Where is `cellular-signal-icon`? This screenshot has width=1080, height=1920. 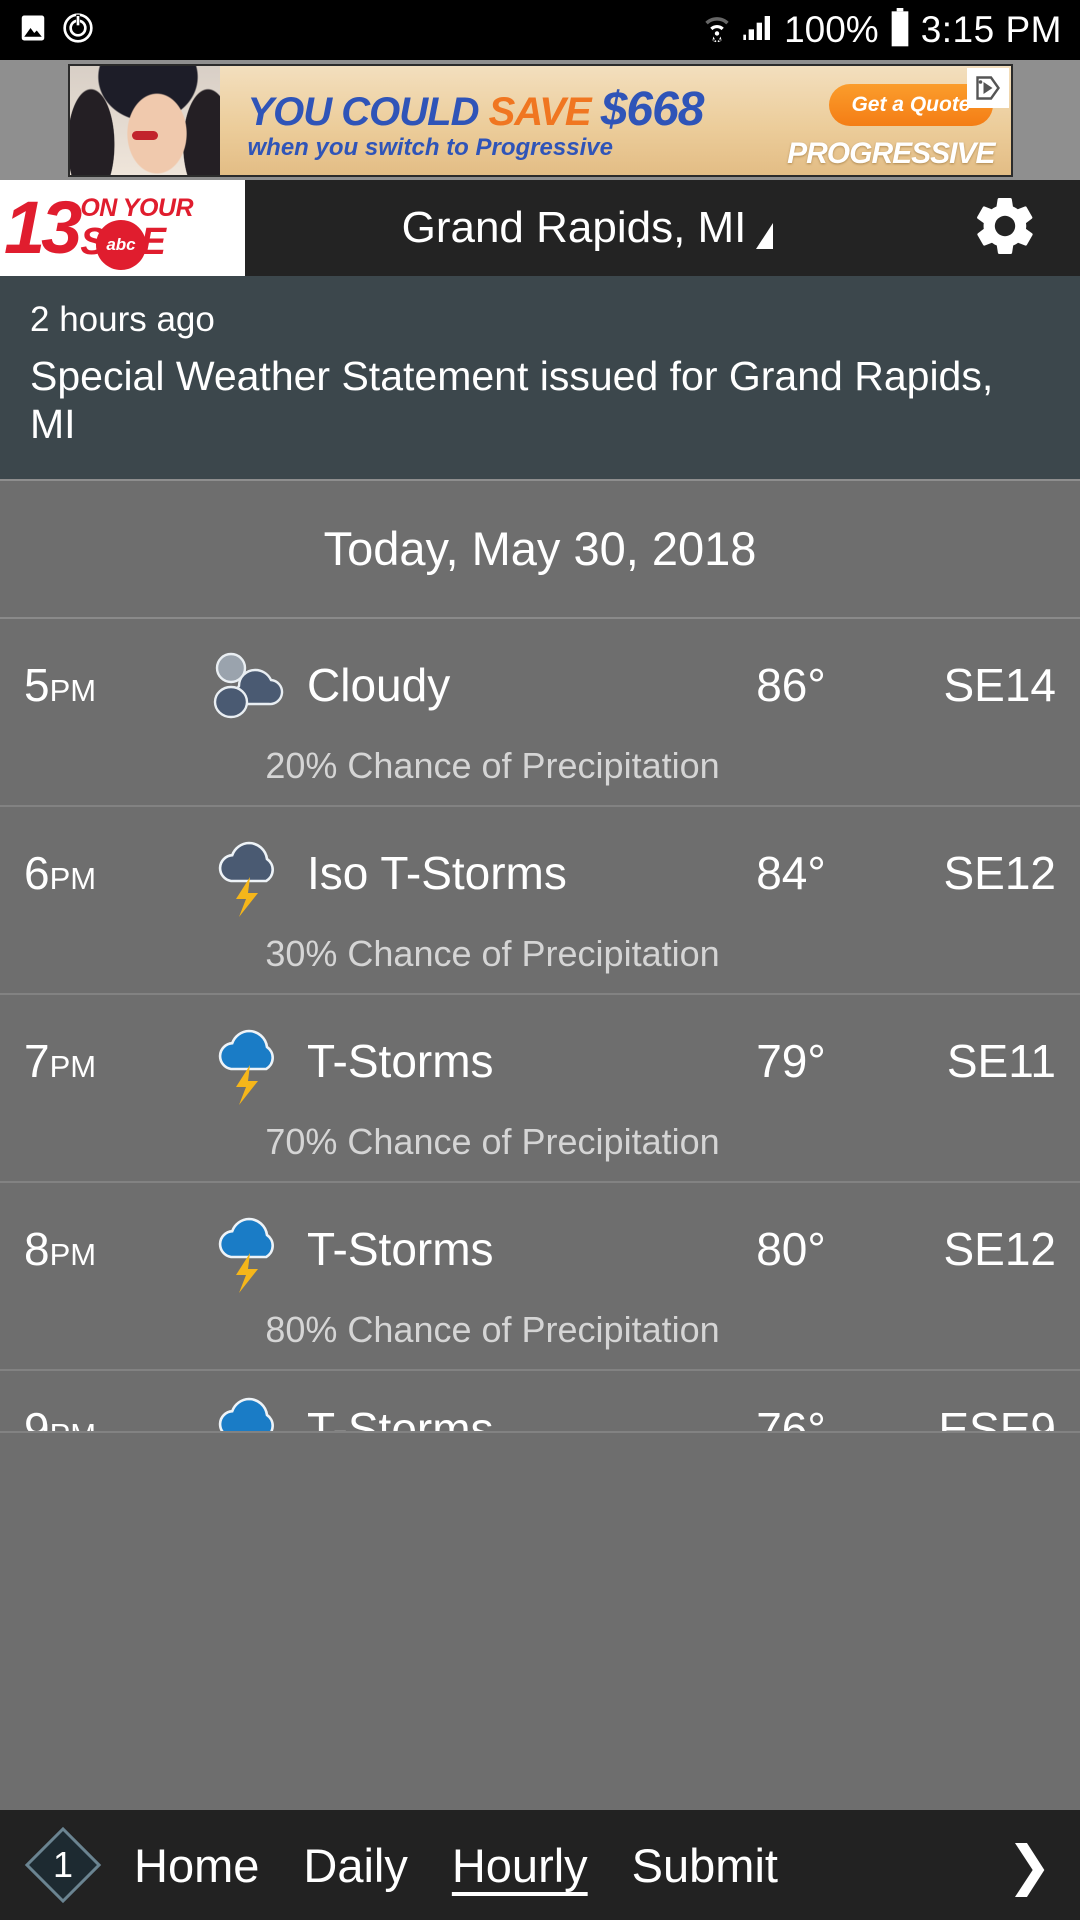
cellular-signal-icon is located at coordinates (758, 30).